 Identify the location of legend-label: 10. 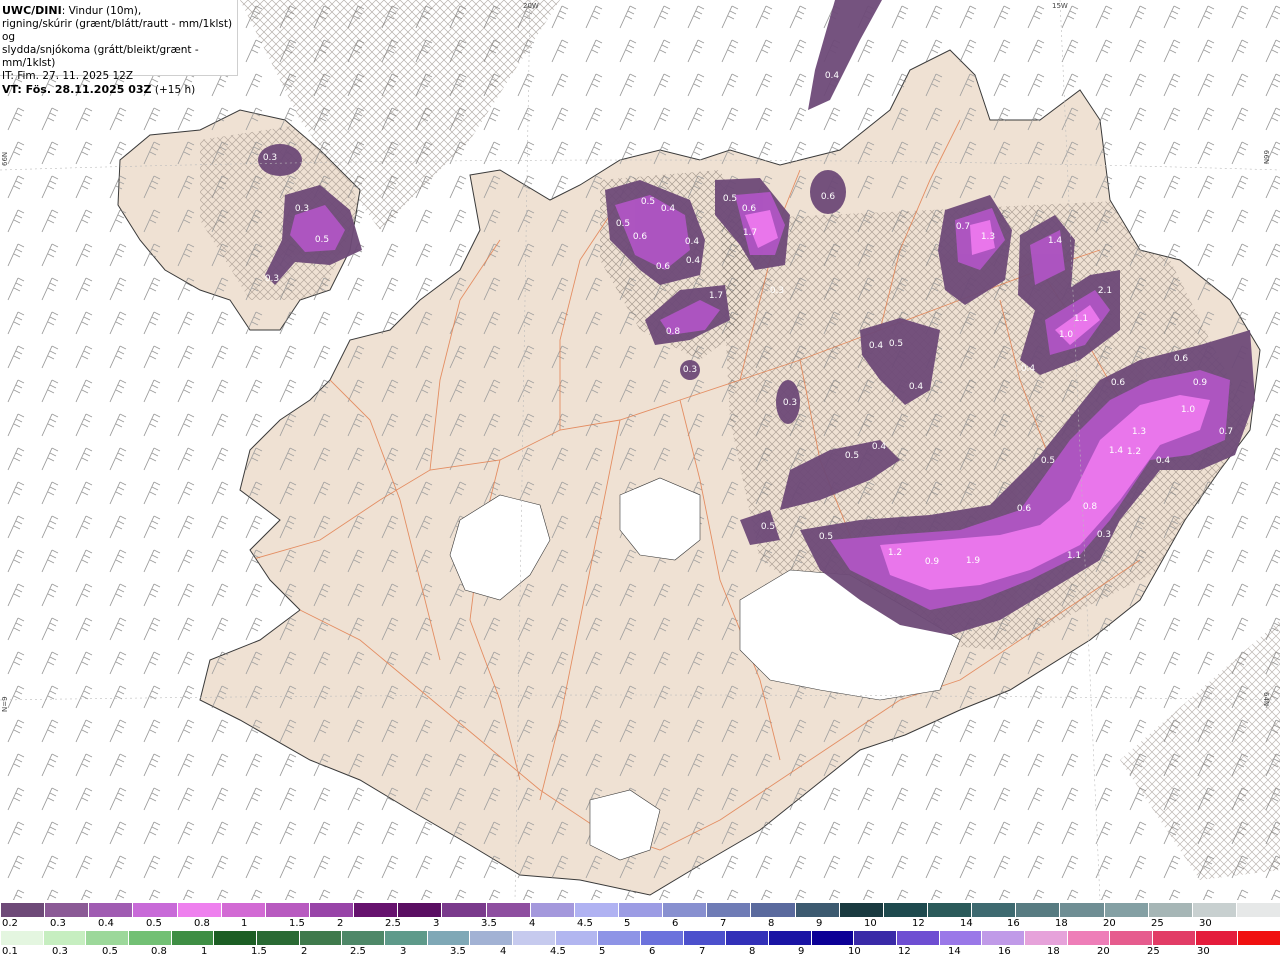
(854, 951).